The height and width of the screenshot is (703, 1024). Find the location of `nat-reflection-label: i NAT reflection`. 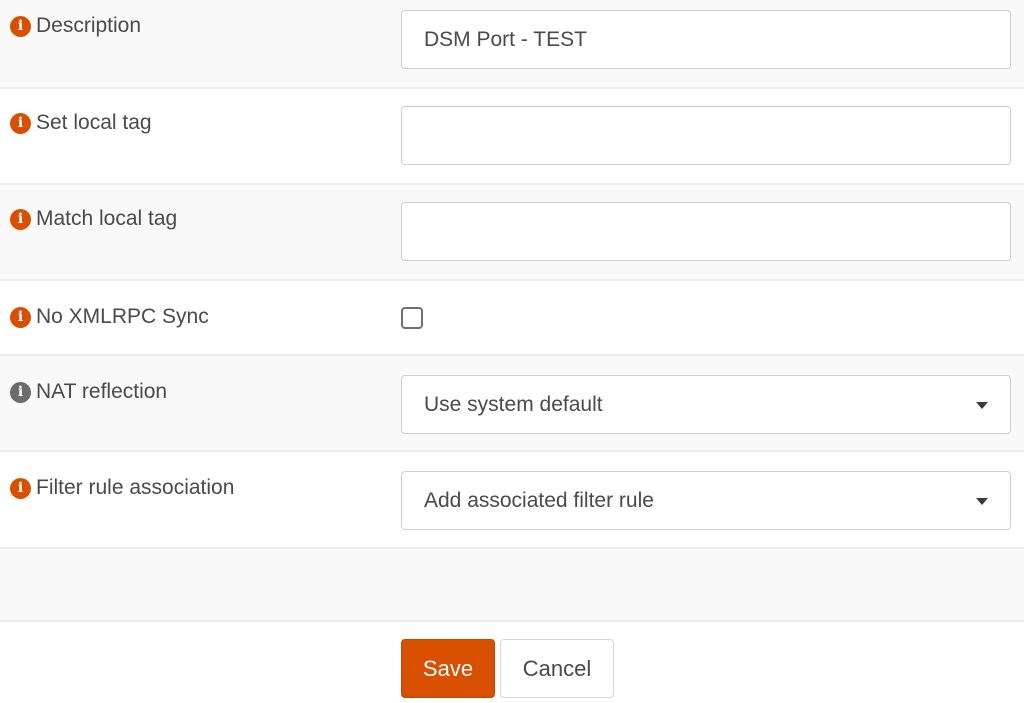

nat-reflection-label: i NAT reflection is located at coordinates (88, 392).